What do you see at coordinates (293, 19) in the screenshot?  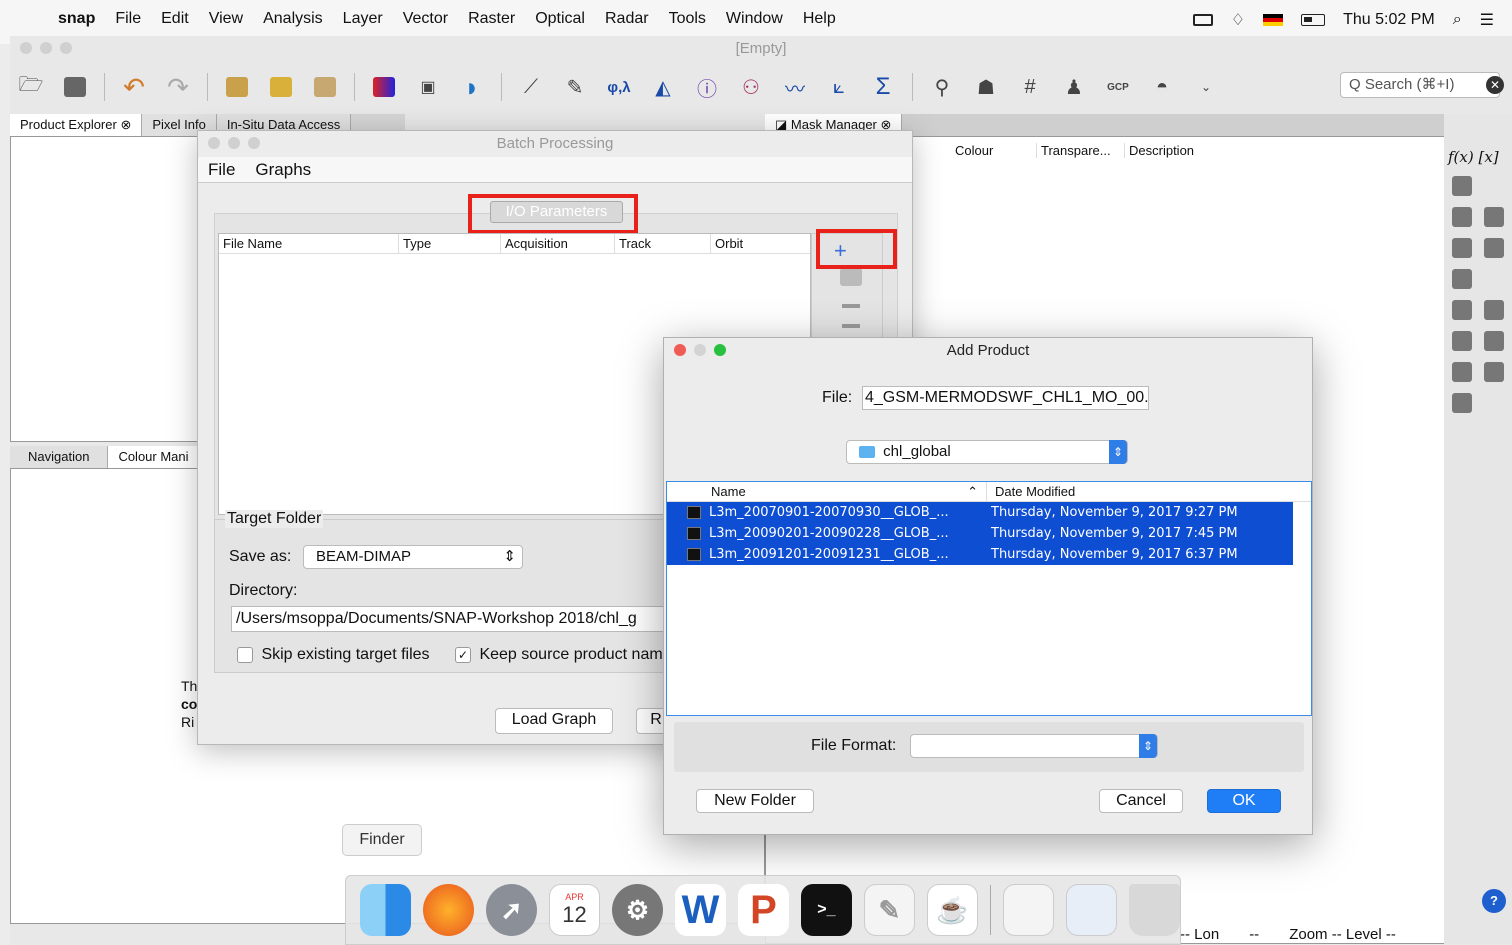 I see `menu-analysis: Analysis` at bounding box center [293, 19].